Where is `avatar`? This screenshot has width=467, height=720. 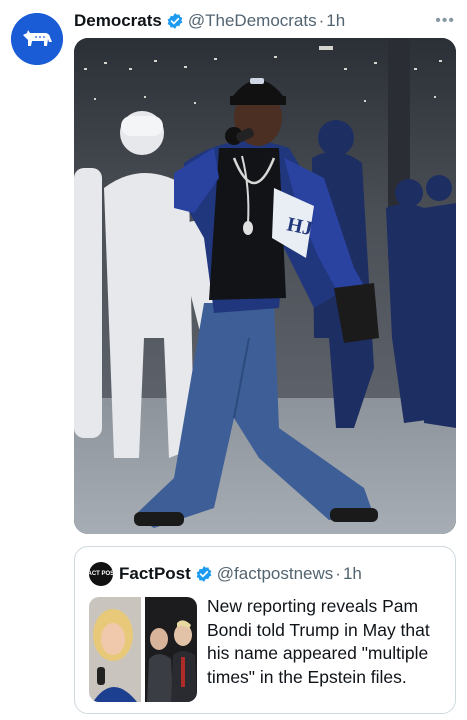 avatar is located at coordinates (37, 39).